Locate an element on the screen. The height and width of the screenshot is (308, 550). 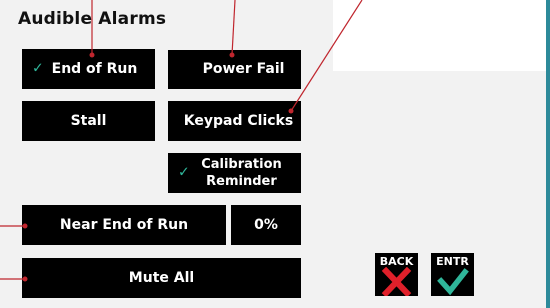
callout-near-end-dot is located at coordinates (25, 226).